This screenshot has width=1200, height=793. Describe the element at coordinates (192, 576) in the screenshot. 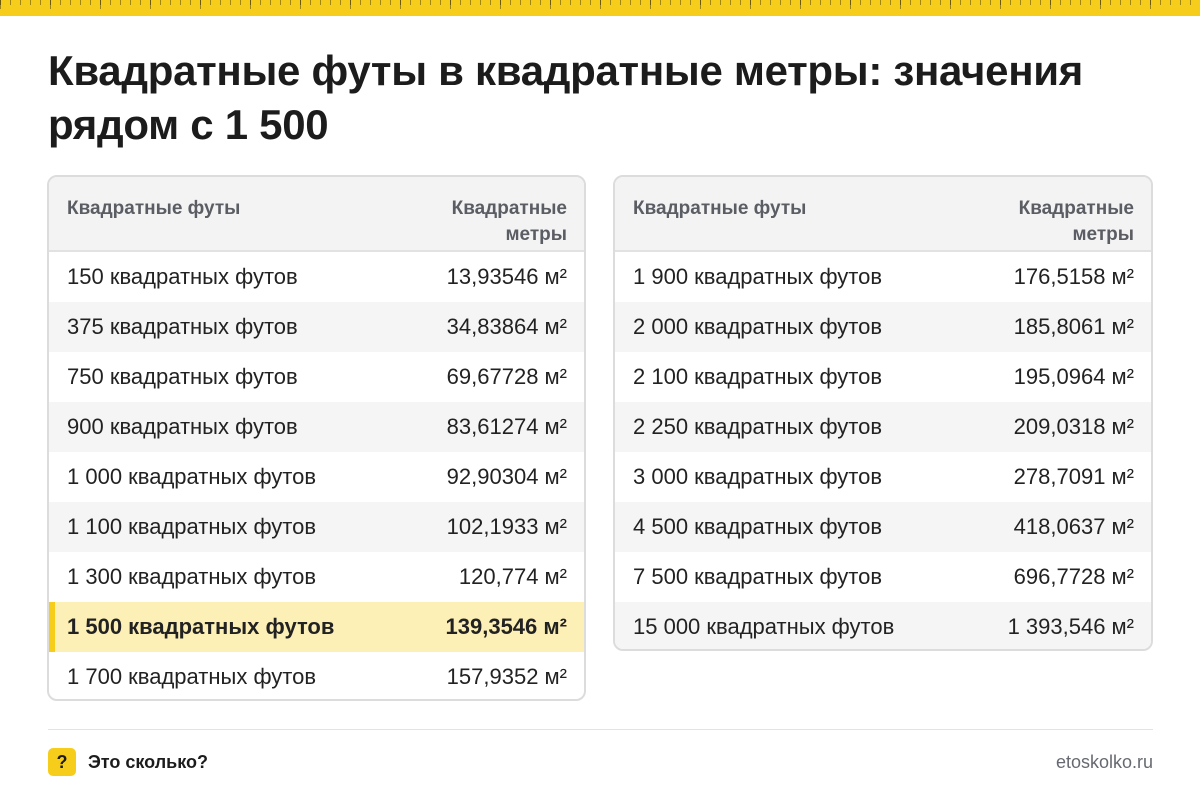

I see `feet-cell: 1 300 квадратных футов` at that location.